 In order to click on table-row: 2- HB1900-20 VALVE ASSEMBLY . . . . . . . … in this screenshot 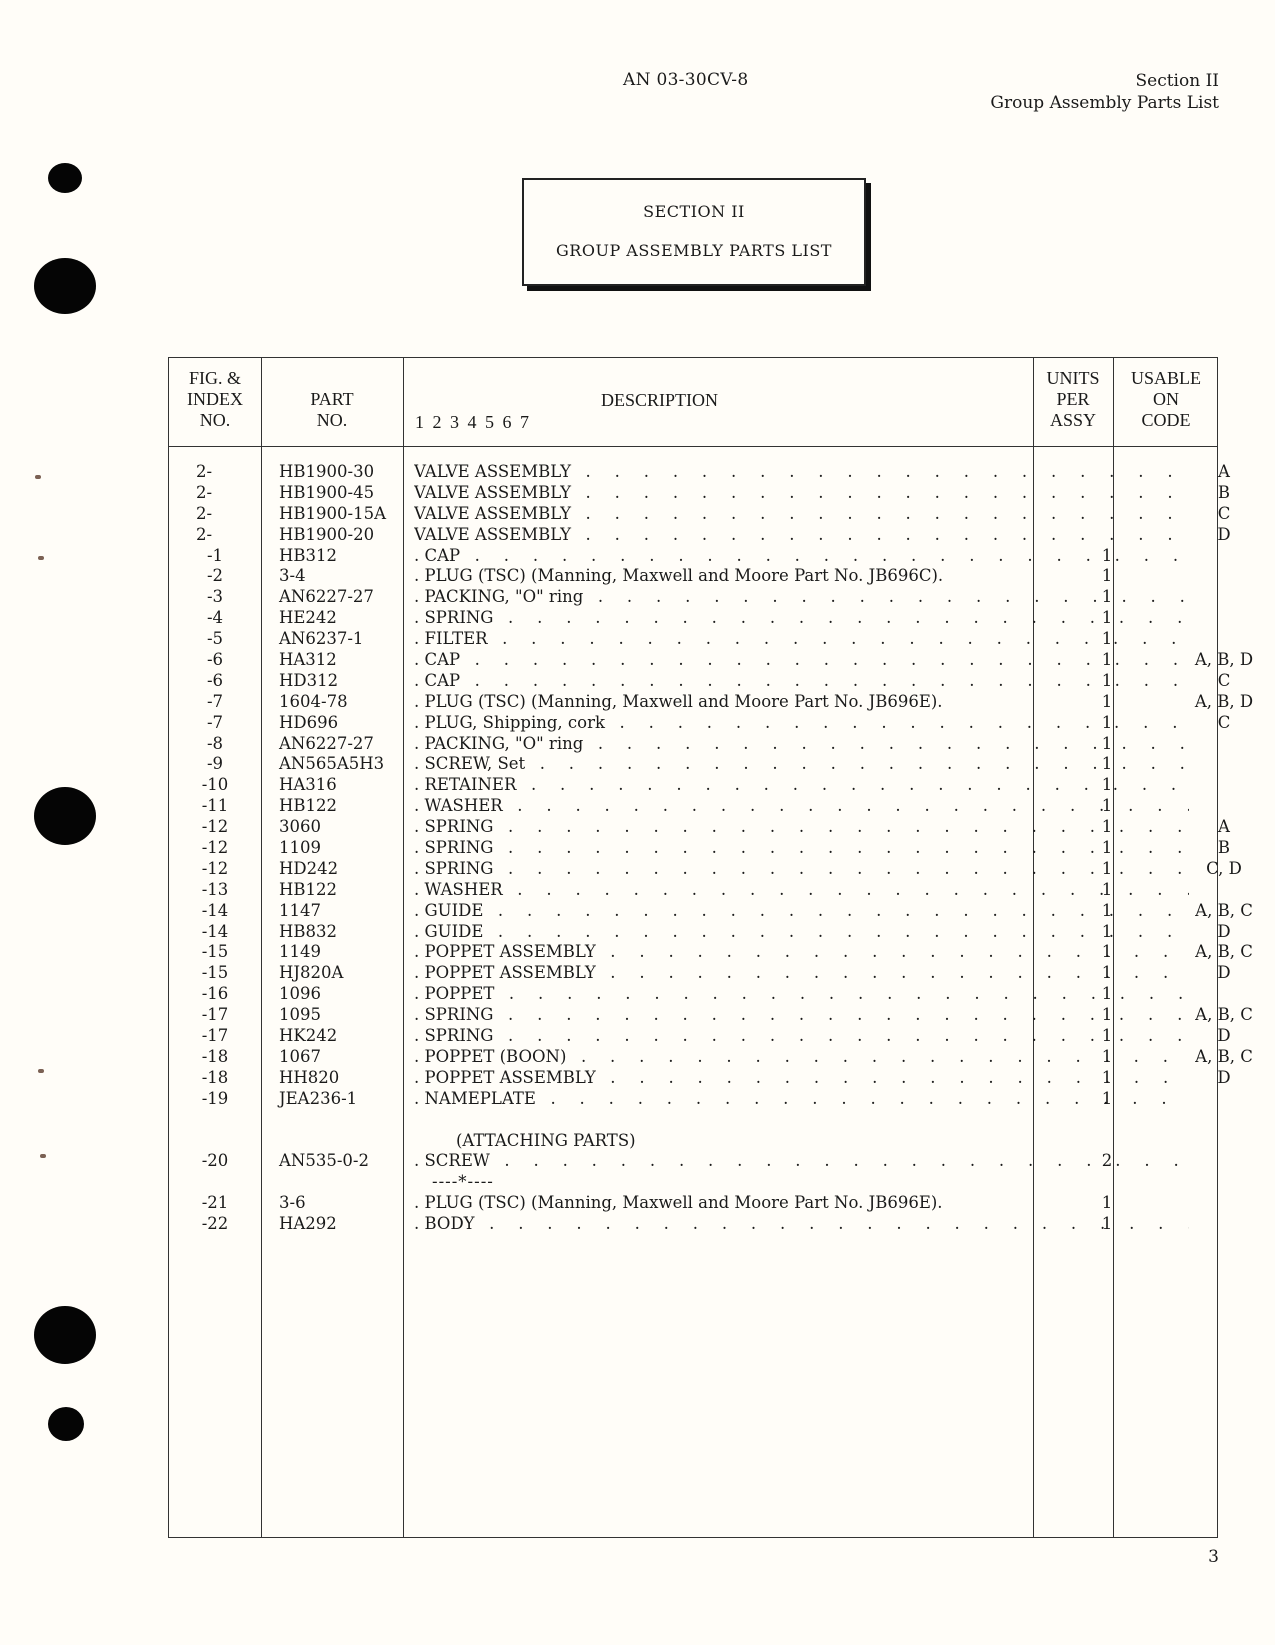, I will do `click(700, 535)`.